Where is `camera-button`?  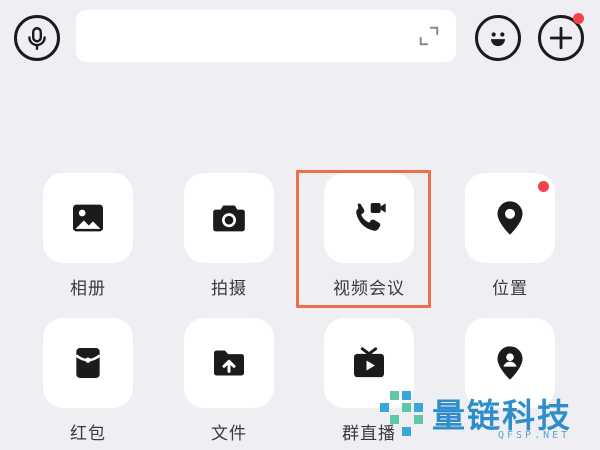 camera-button is located at coordinates (229, 218).